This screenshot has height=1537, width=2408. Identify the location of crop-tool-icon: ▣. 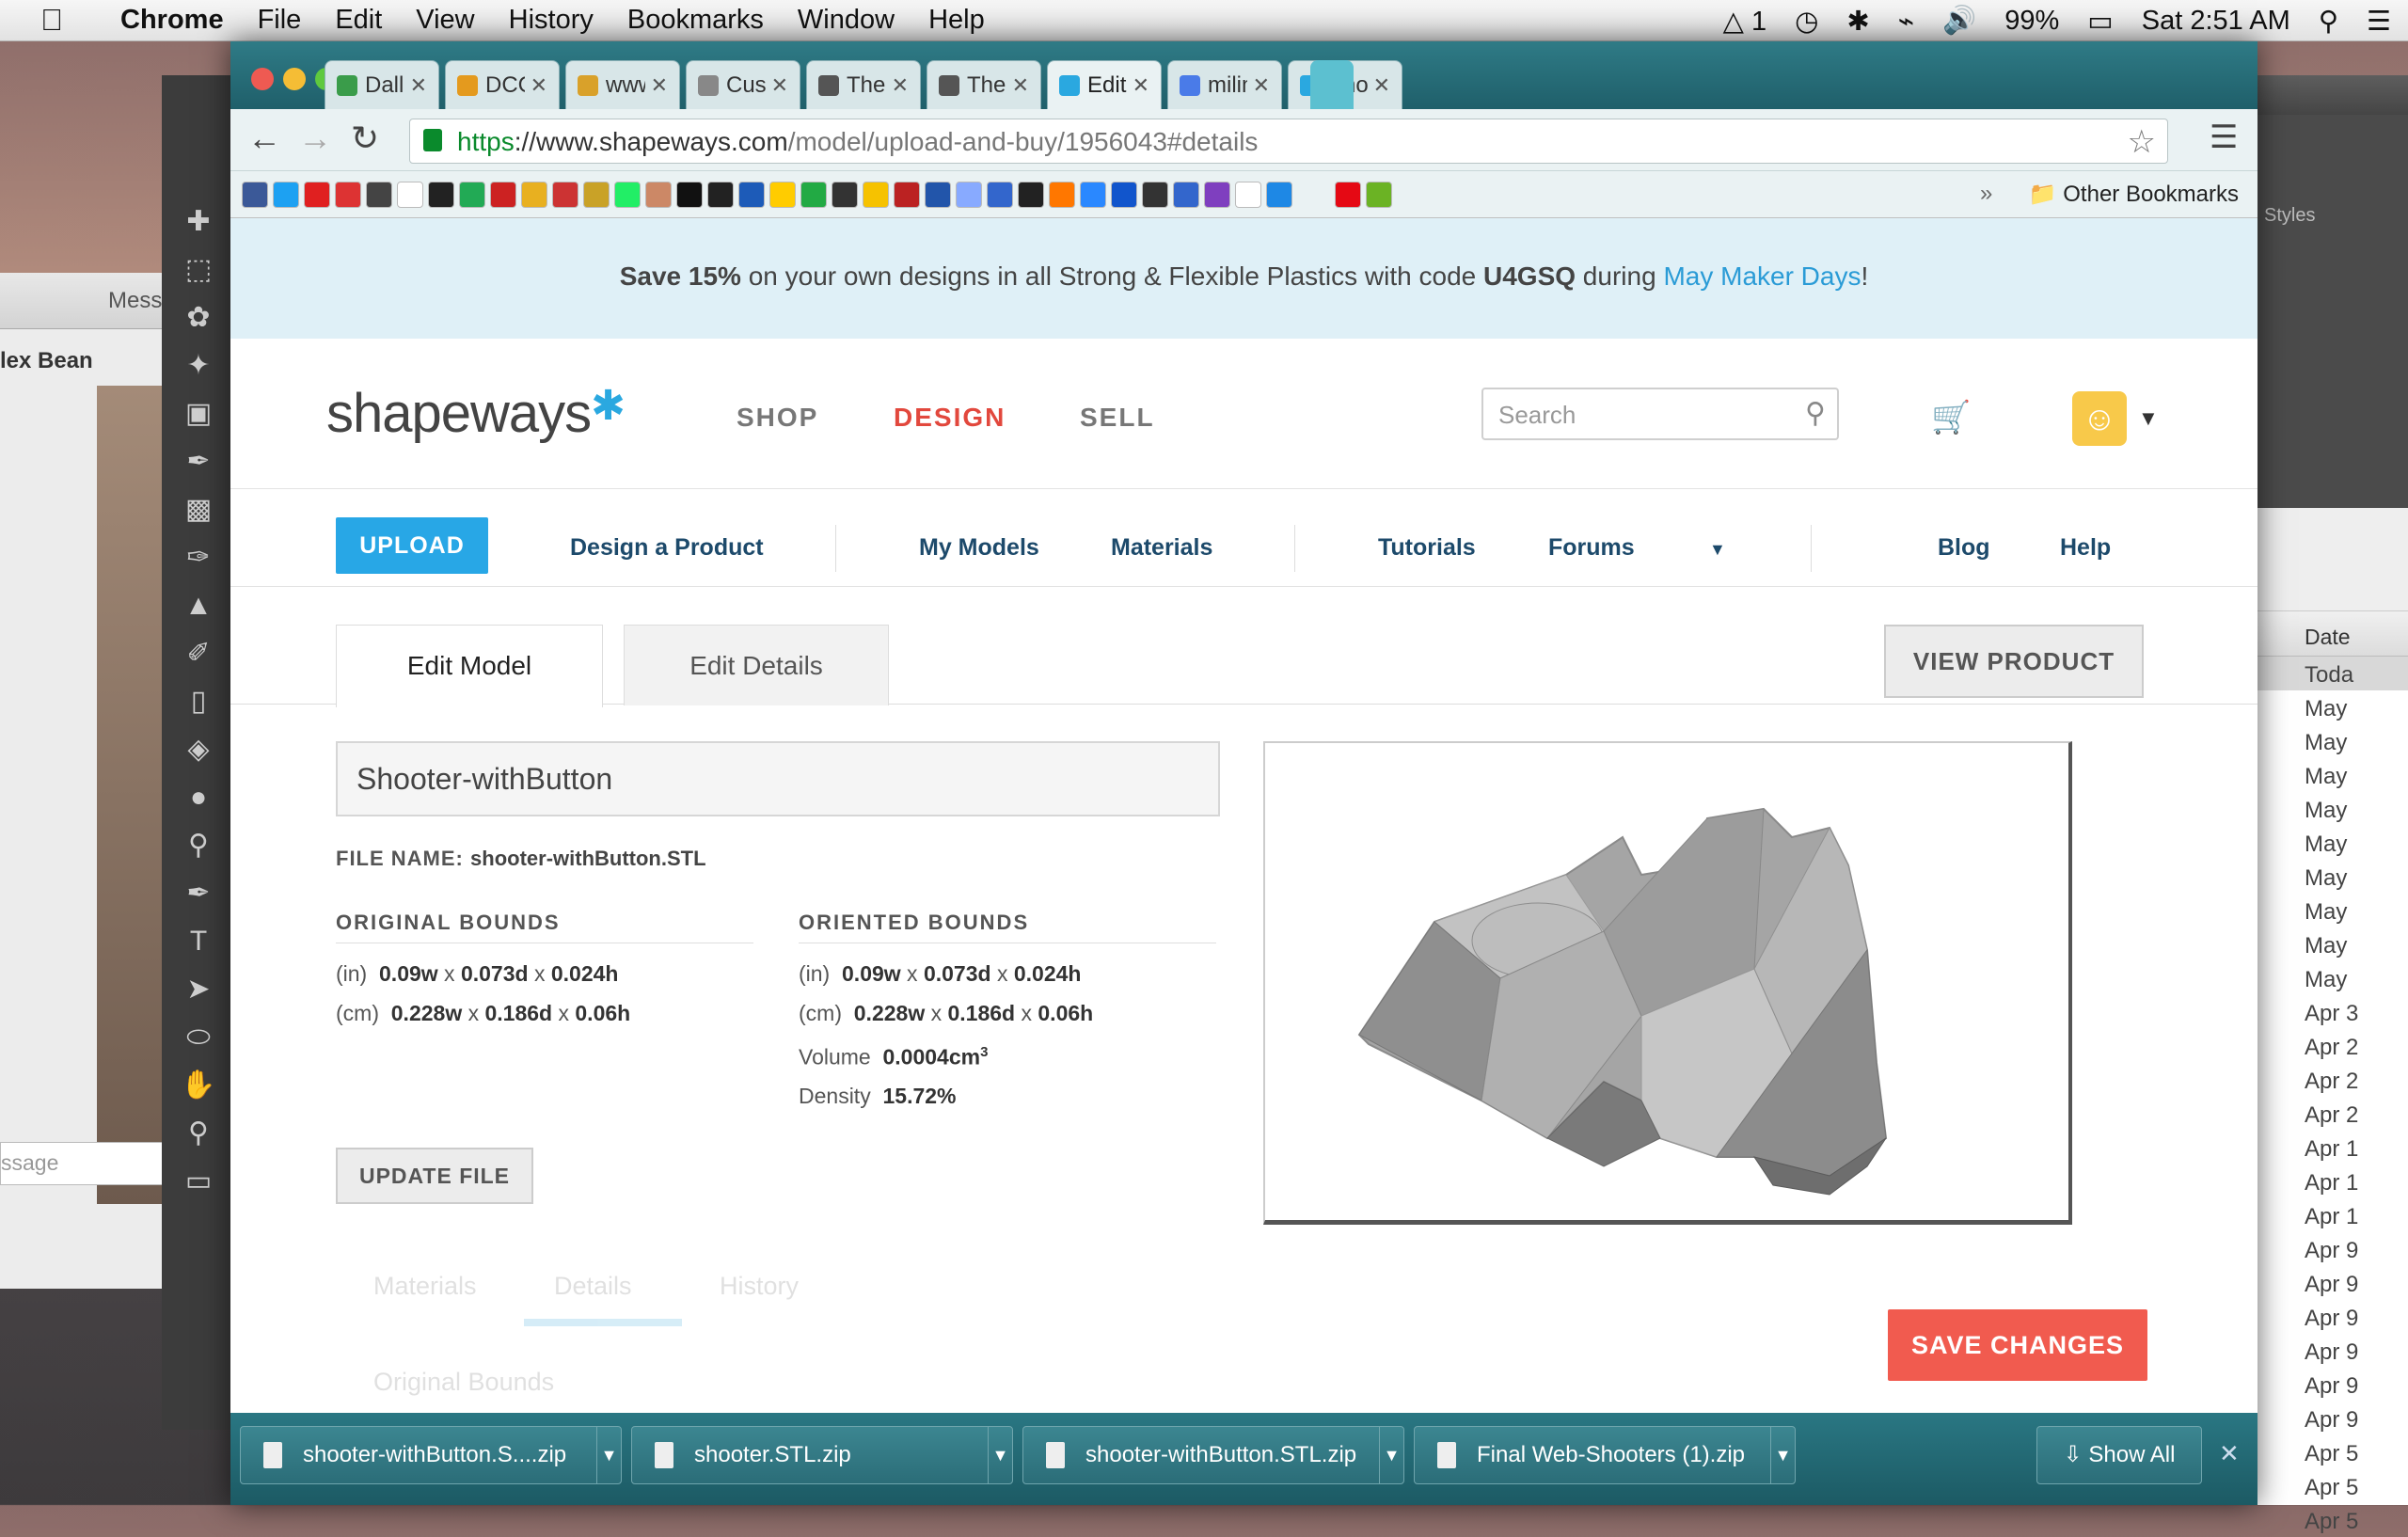
(199, 413).